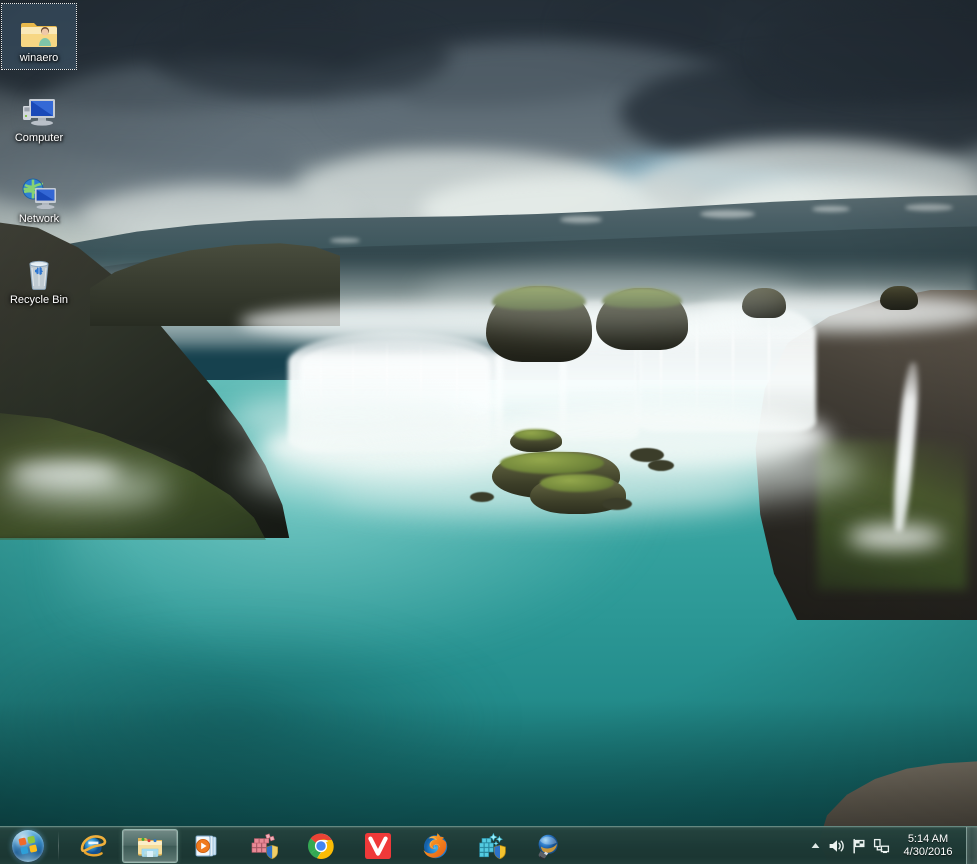  I want to click on volume-button, so click(837, 846).